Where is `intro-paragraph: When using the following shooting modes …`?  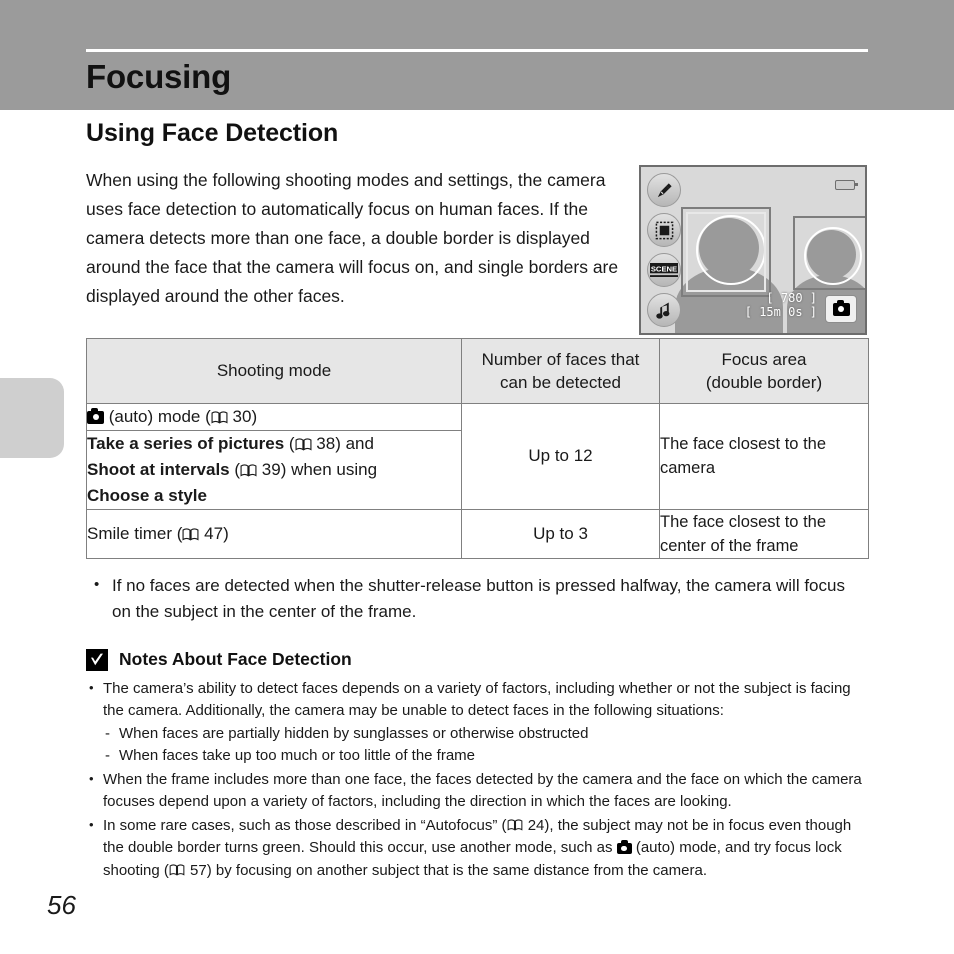
intro-paragraph: When using the following shooting modes … is located at coordinates (352, 237).